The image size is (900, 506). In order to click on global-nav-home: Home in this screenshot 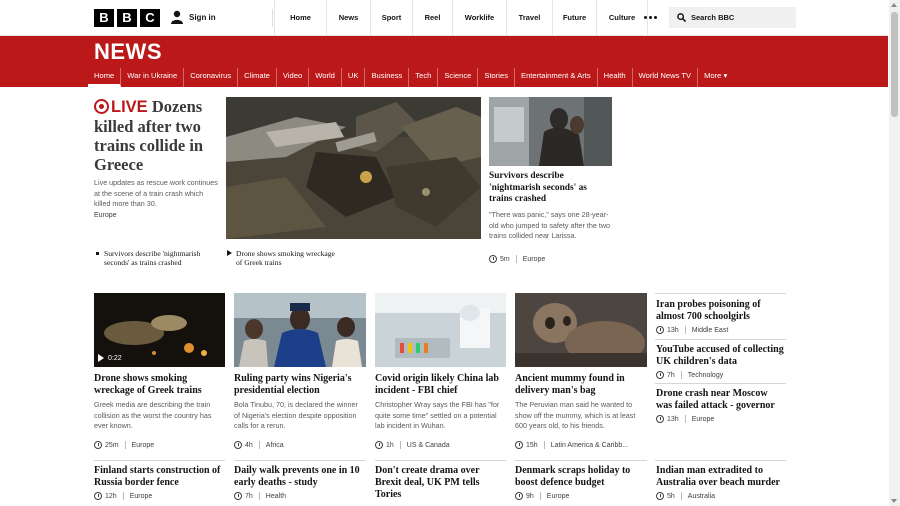, I will do `click(300, 18)`.